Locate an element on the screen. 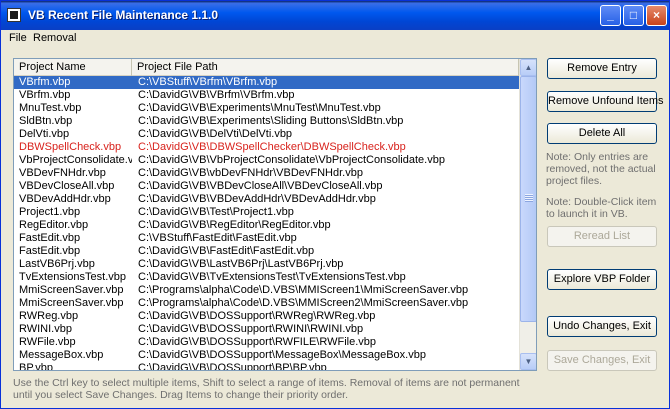 Image resolution: width=670 pixels, height=409 pixels. project-path-cell: C:\VBStuff\VBrfm\VBrfm.vbp is located at coordinates (208, 82).